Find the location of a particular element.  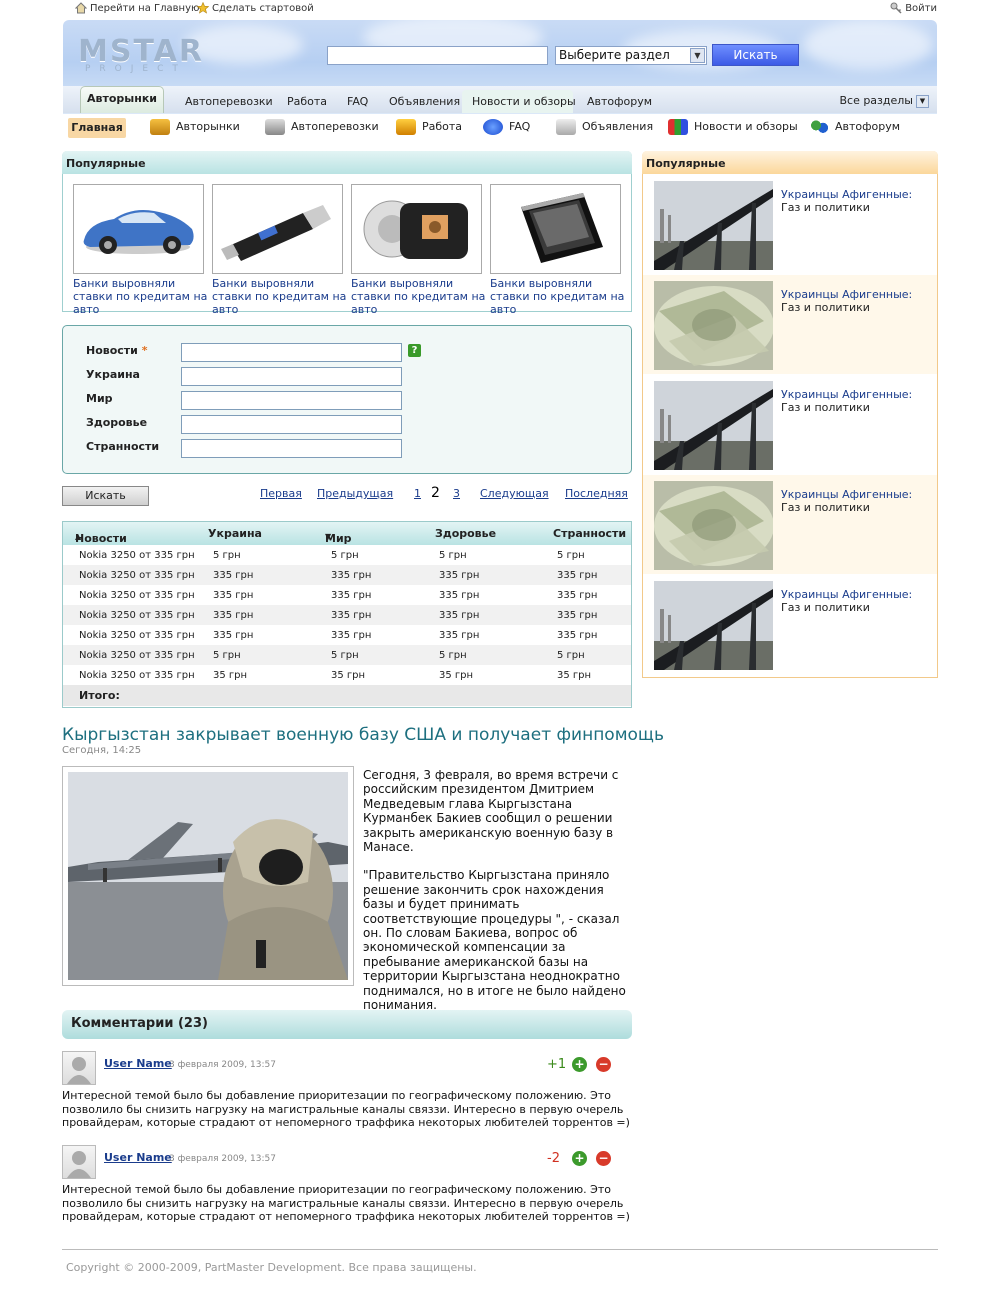

col-header-ukraina: Украина is located at coordinates (235, 533).